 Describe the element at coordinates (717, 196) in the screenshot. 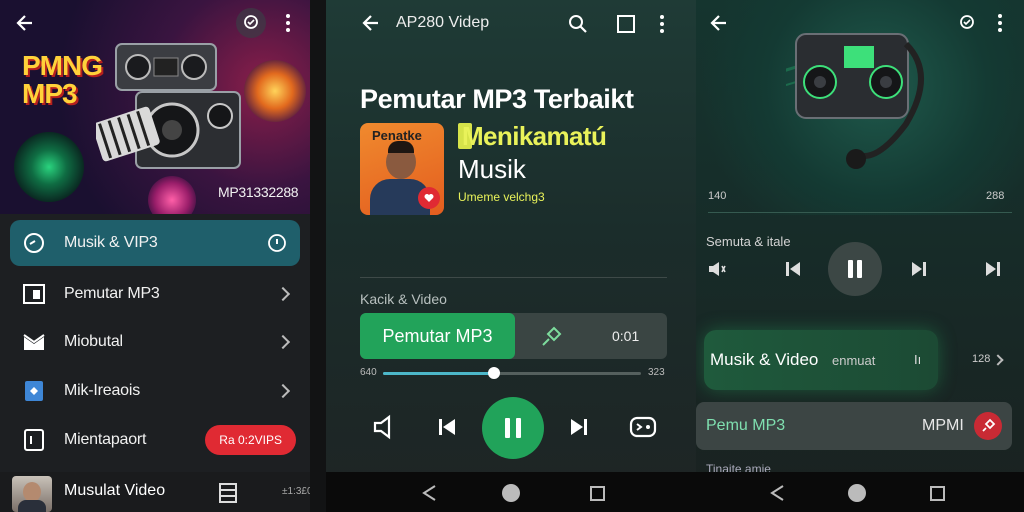

I see `time-elapsed: 140` at that location.